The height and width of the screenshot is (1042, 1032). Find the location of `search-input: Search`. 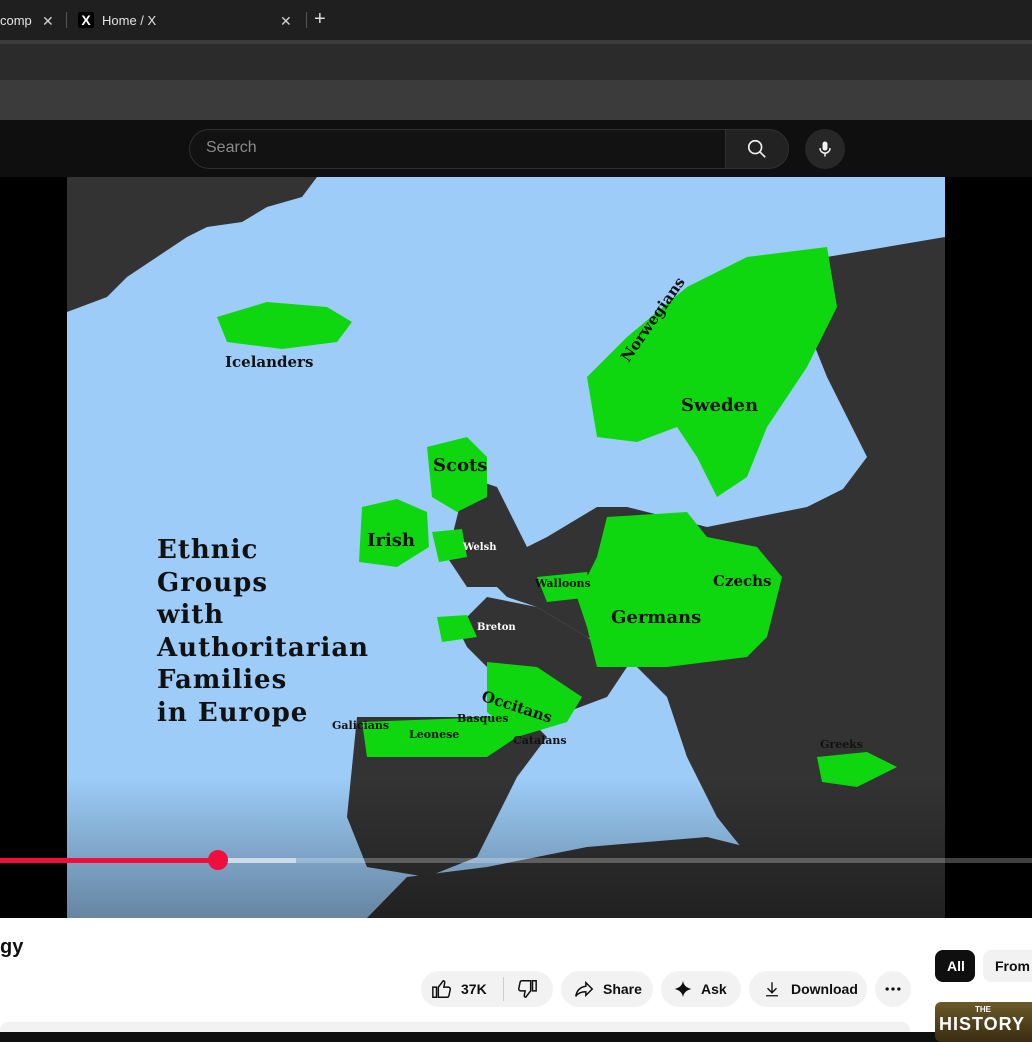

search-input: Search is located at coordinates (231, 148).